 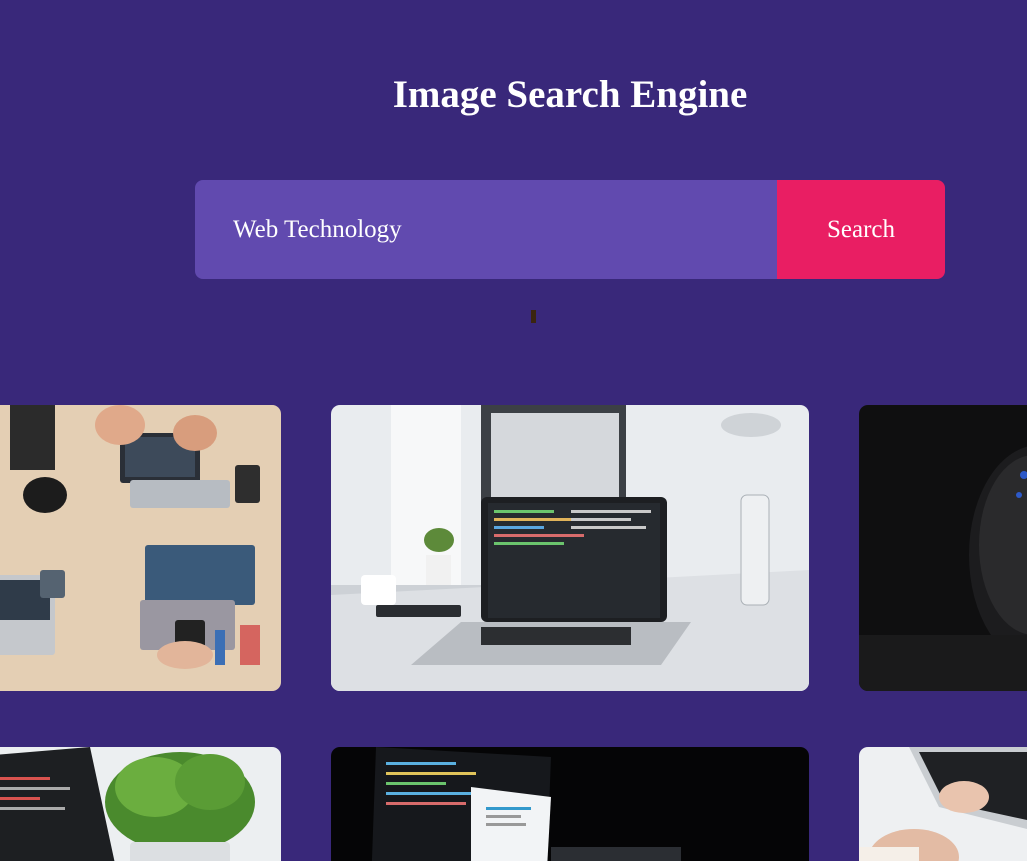 I want to click on search-button: Search, so click(x=861, y=229).